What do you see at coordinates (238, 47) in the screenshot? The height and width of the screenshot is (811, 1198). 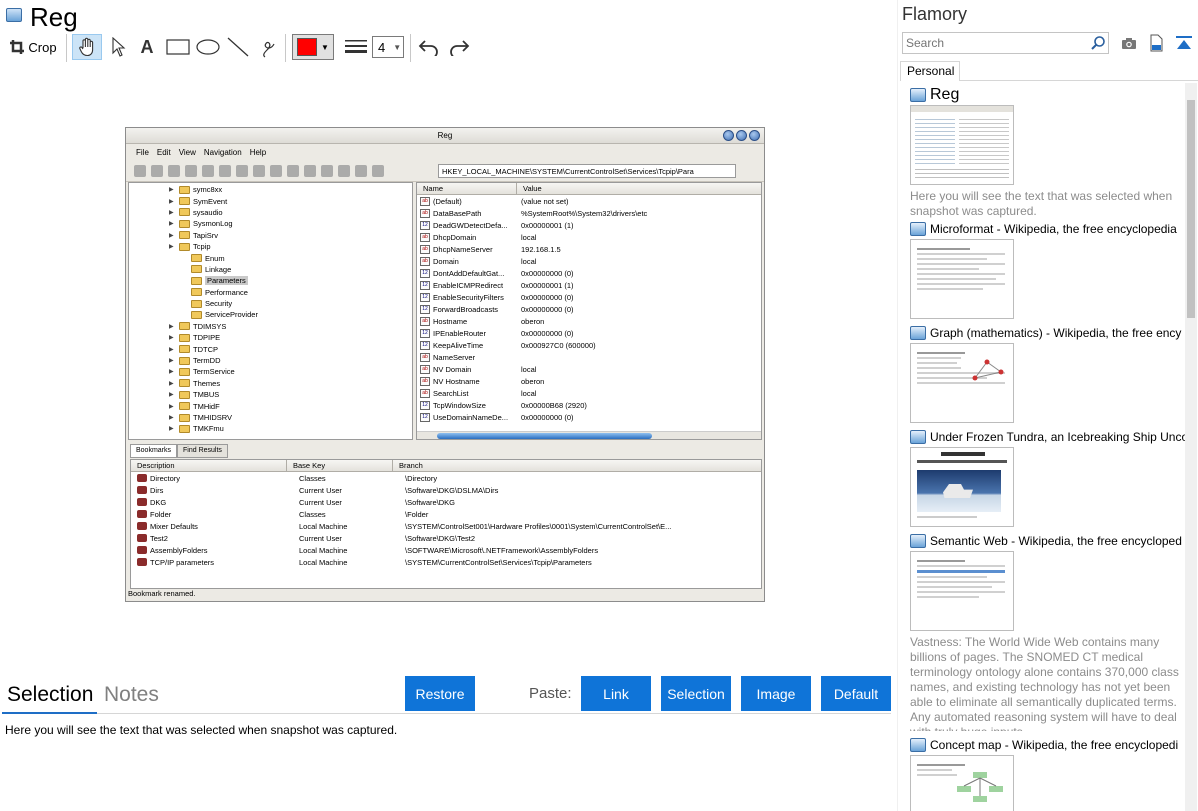 I see `line-tool-button` at bounding box center [238, 47].